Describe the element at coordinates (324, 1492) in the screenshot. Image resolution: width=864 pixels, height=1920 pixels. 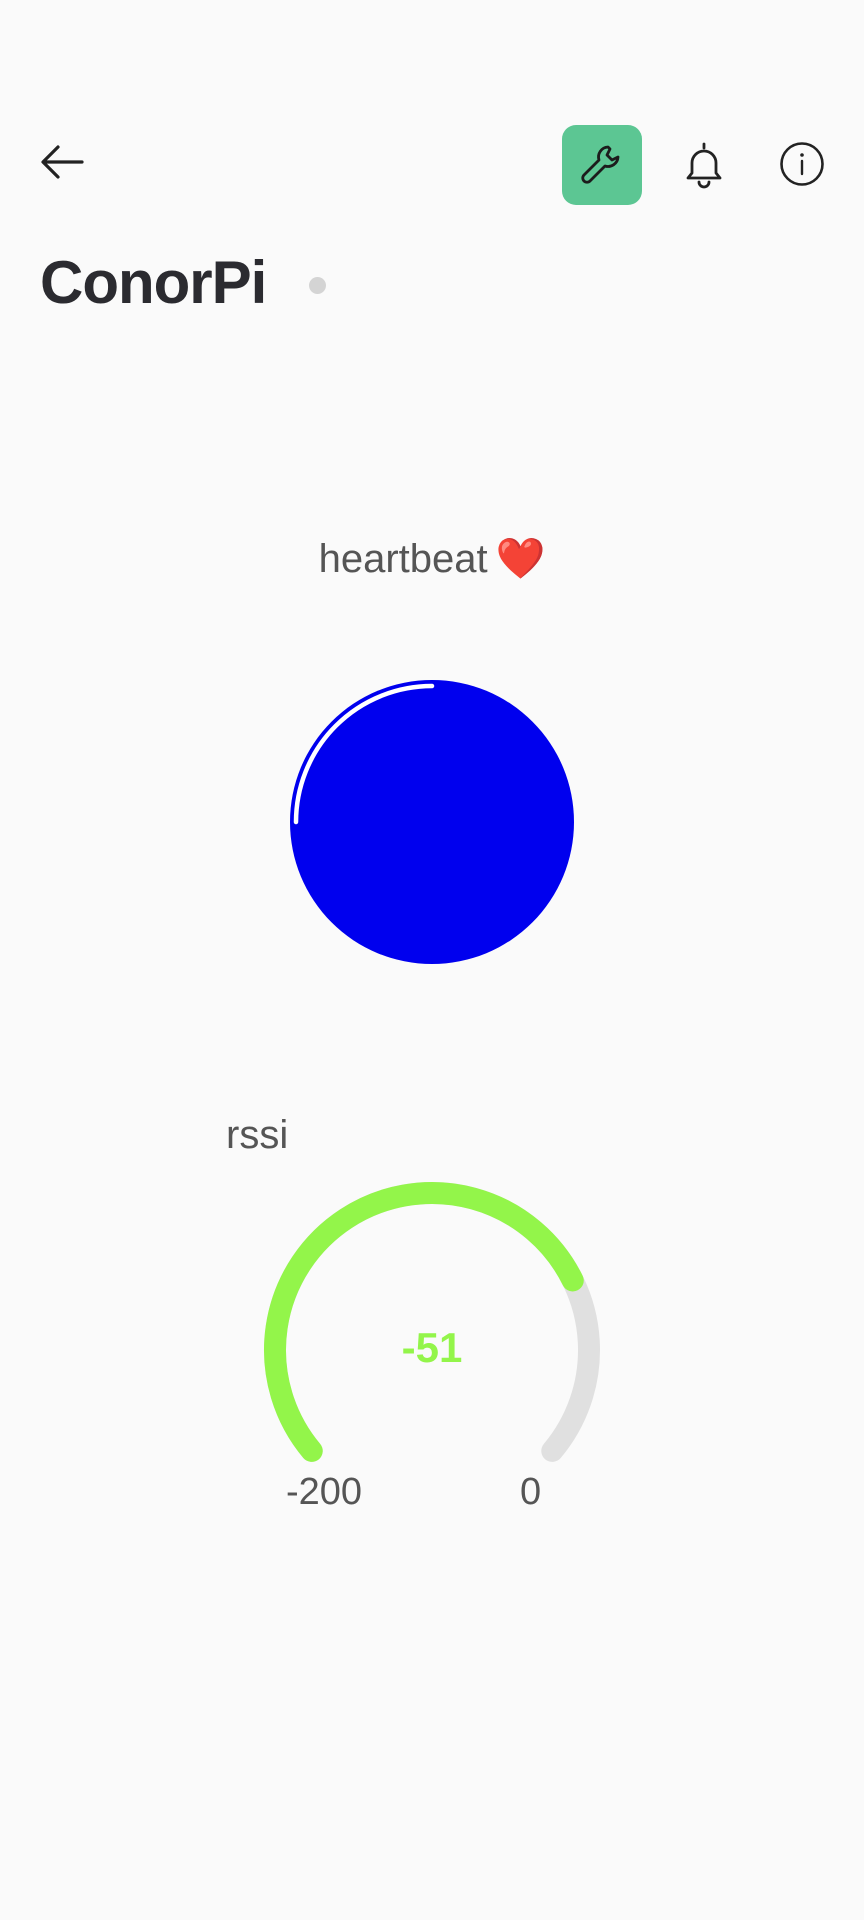
I see `rssi-min-label: -200` at that location.